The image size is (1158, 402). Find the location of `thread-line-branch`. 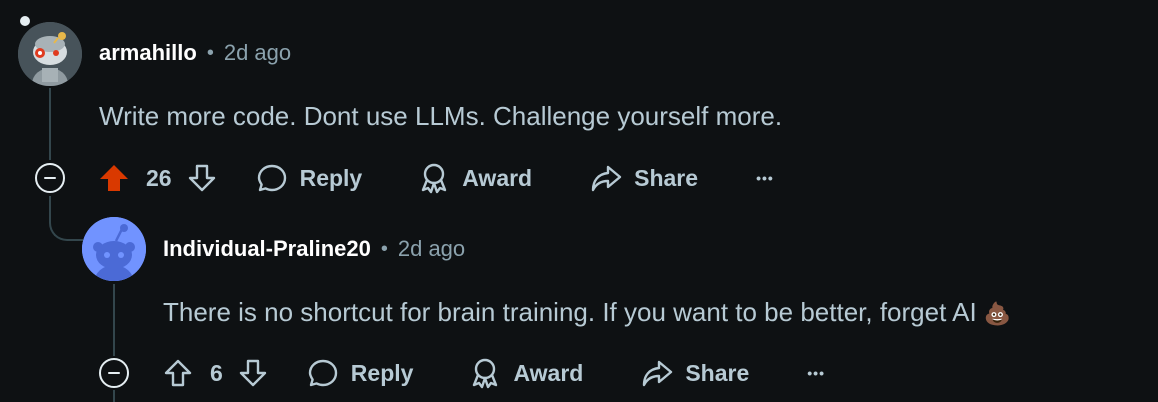

thread-line-branch is located at coordinates (66, 223).